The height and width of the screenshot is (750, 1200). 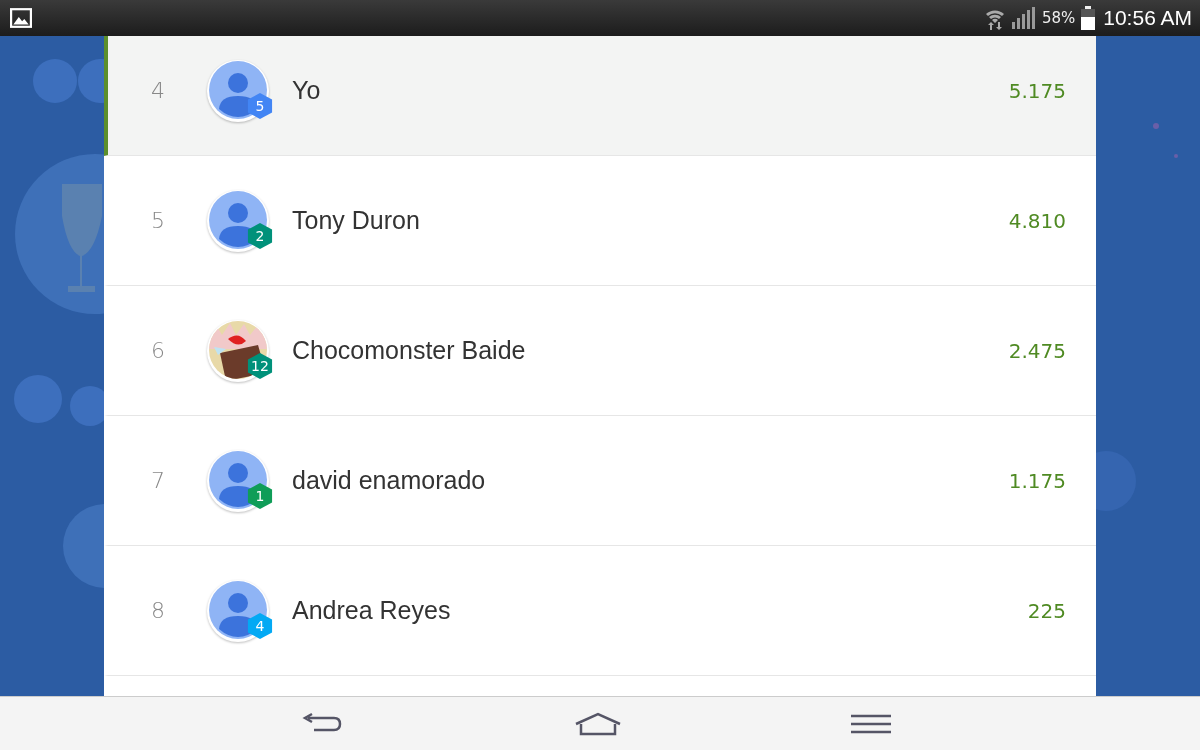 I want to click on level-number: 5, so click(x=260, y=106).